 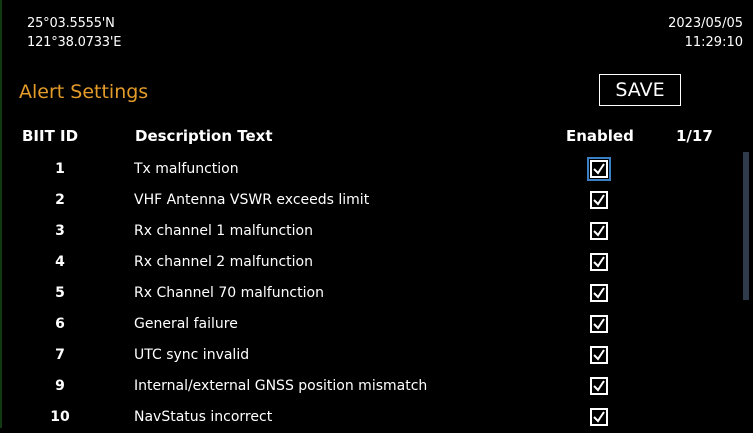 I want to click on alert-description: Rx Channel 70 malfunction, so click(x=229, y=293).